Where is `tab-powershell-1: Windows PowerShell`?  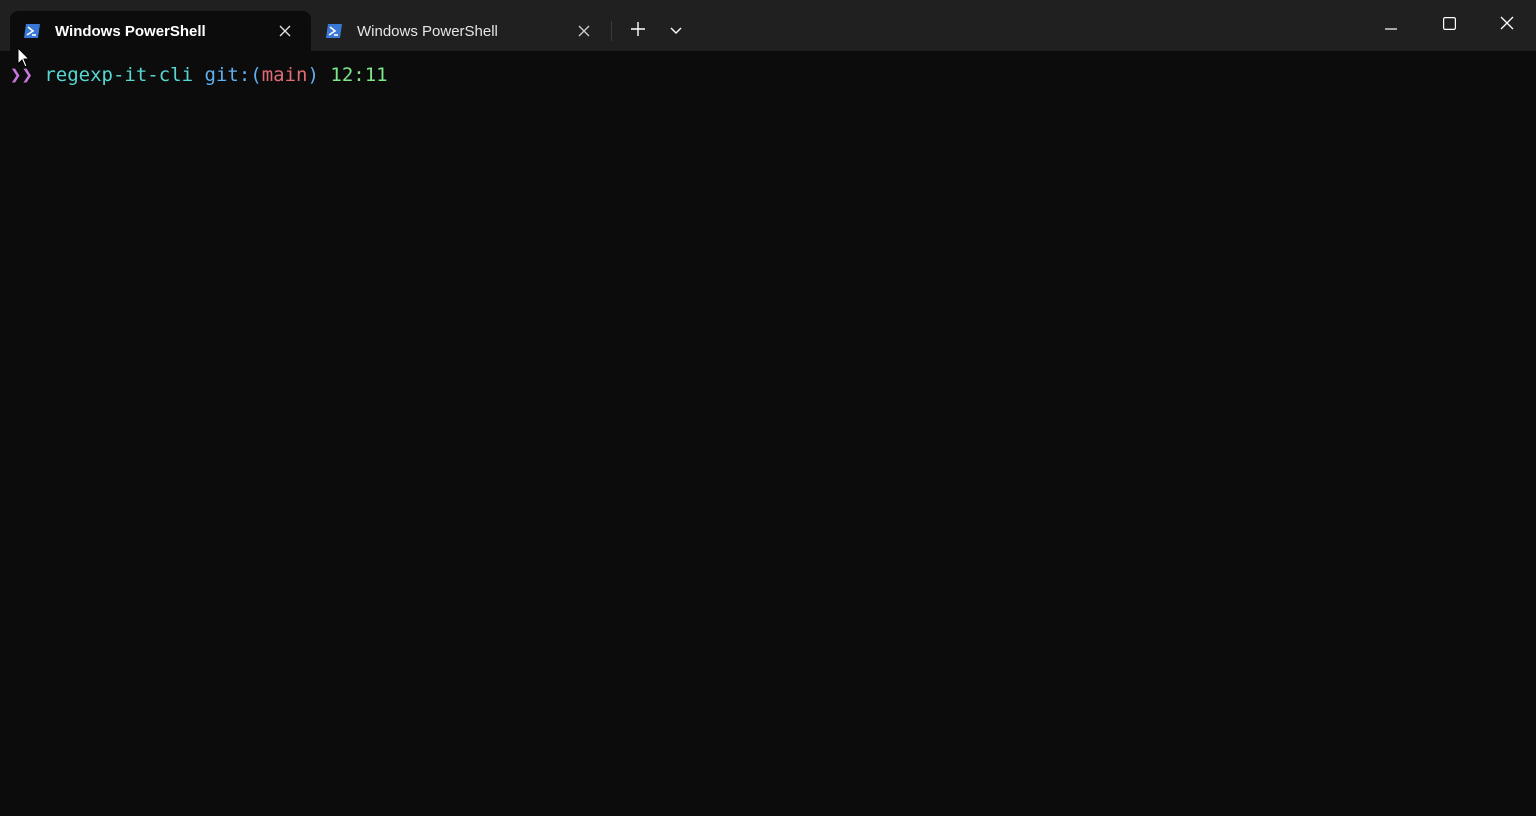
tab-powershell-1: Windows PowerShell is located at coordinates (160, 31).